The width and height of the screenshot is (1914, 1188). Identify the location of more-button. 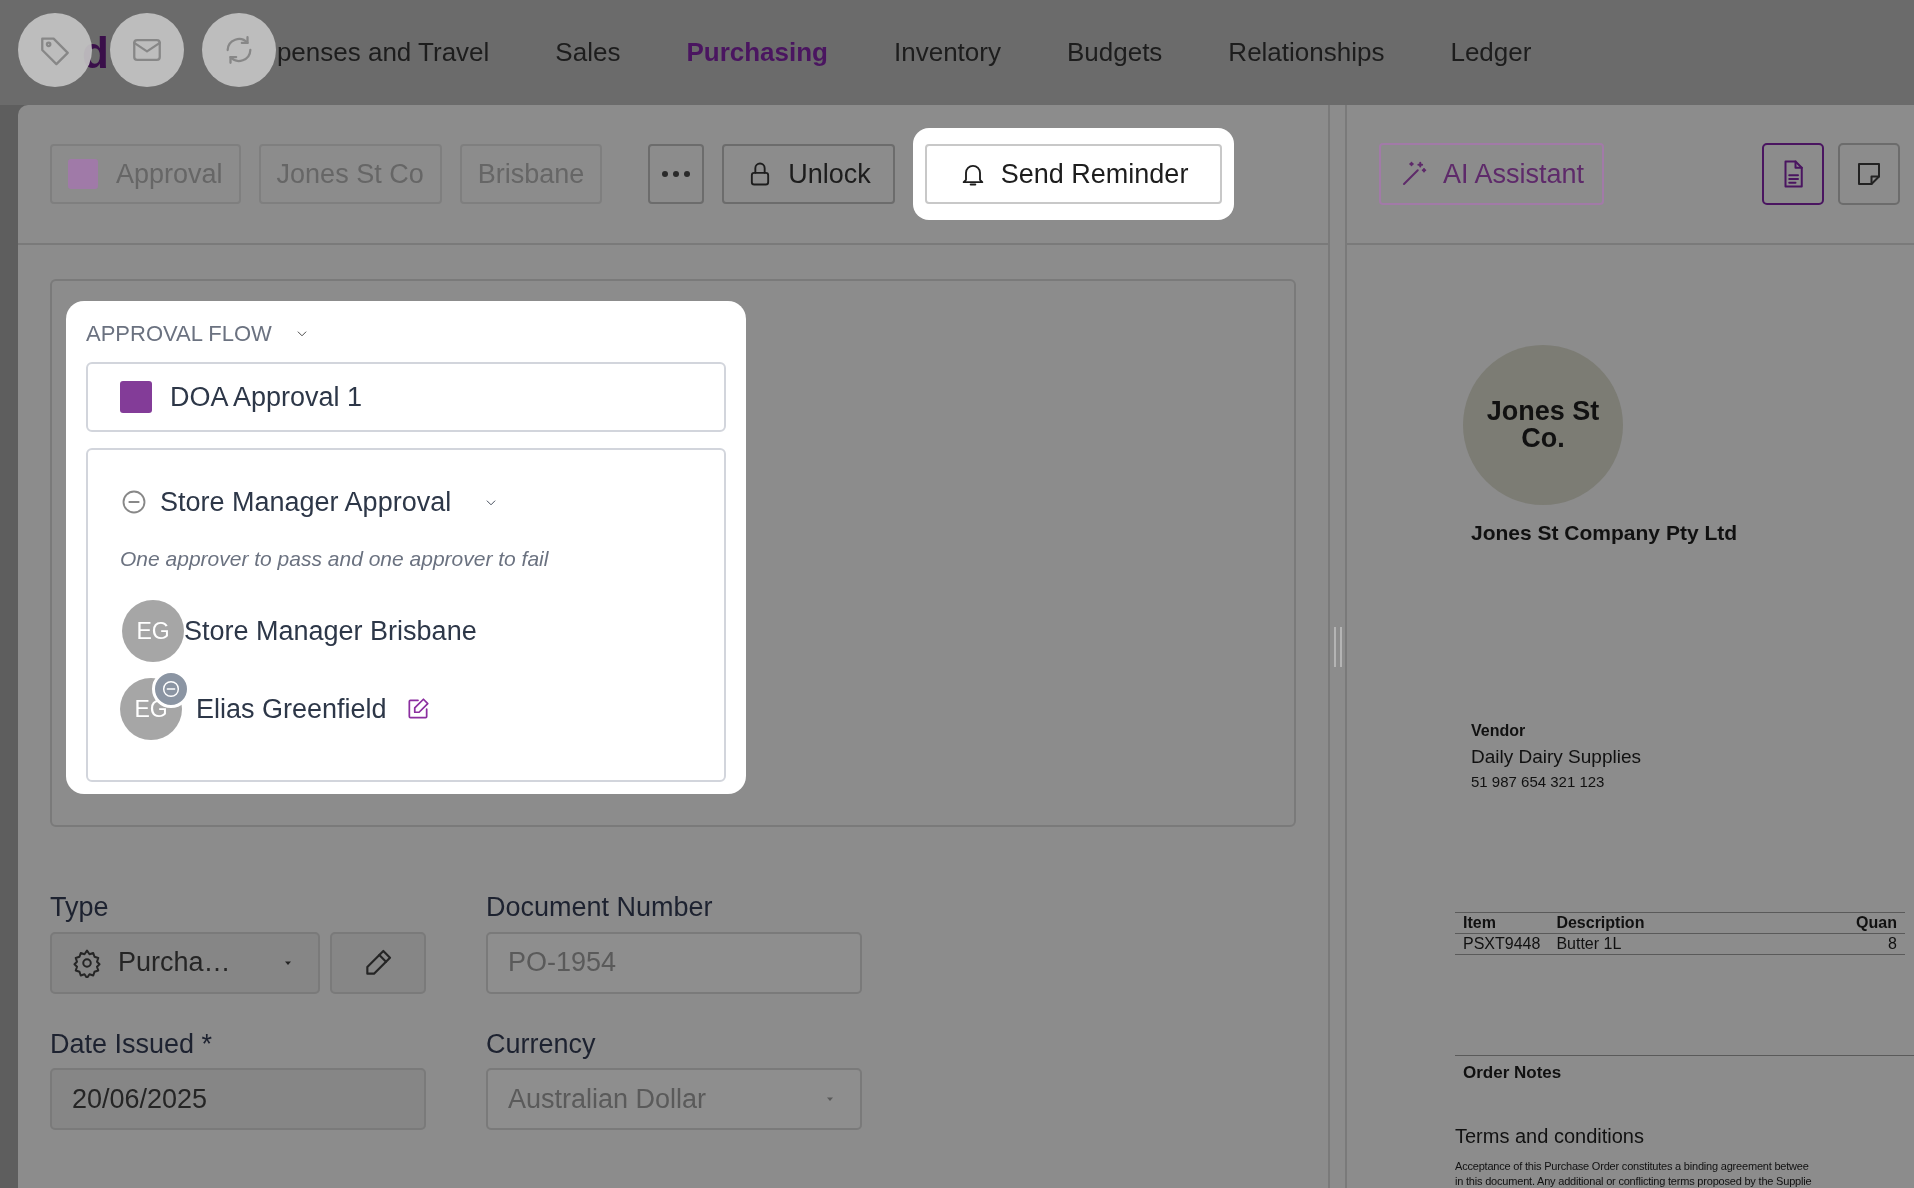
(676, 174).